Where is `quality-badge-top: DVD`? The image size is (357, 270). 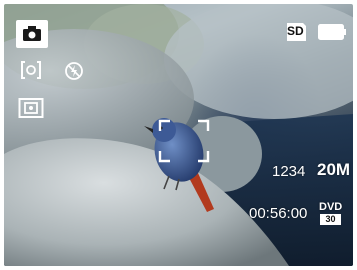 quality-badge-top: DVD is located at coordinates (331, 207).